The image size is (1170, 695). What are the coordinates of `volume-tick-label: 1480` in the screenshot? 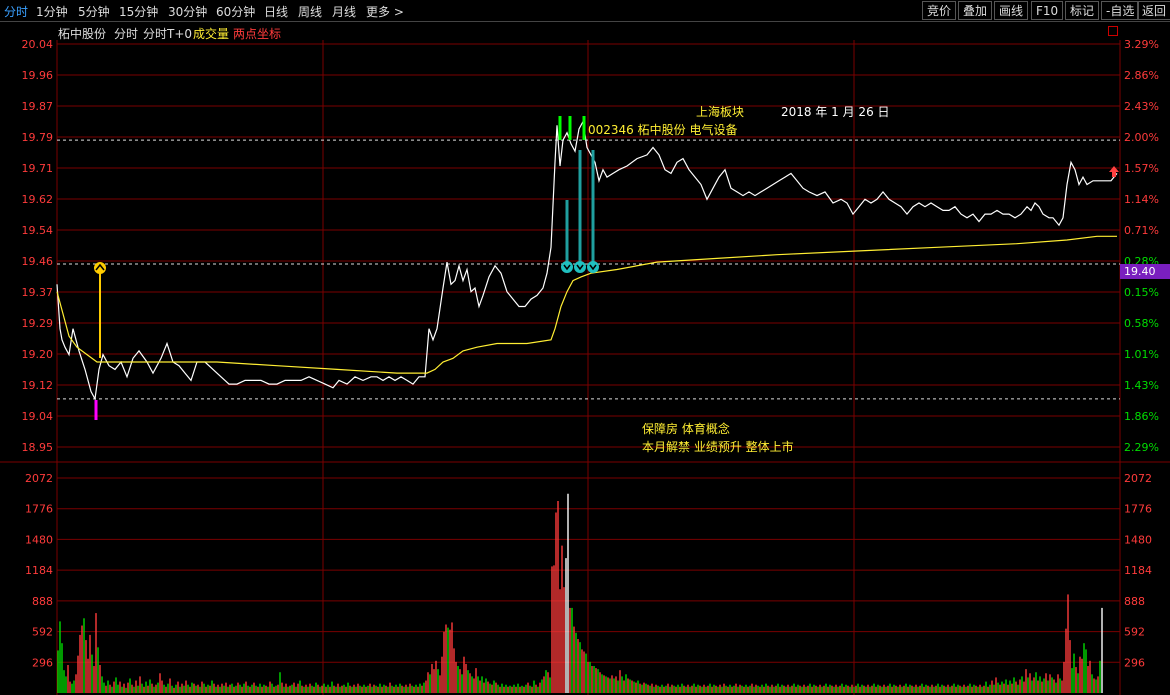 It's located at (39, 539).